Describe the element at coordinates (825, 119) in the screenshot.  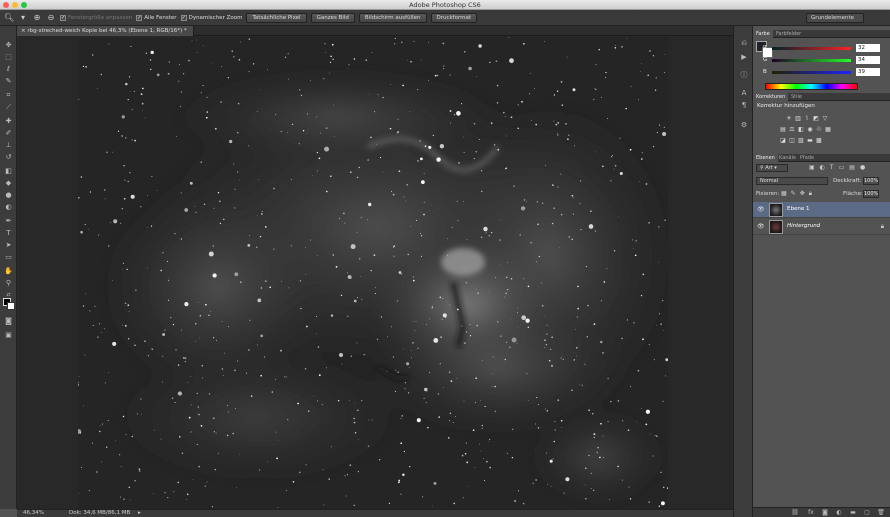
I see `vibrance-icon: ▽` at that location.